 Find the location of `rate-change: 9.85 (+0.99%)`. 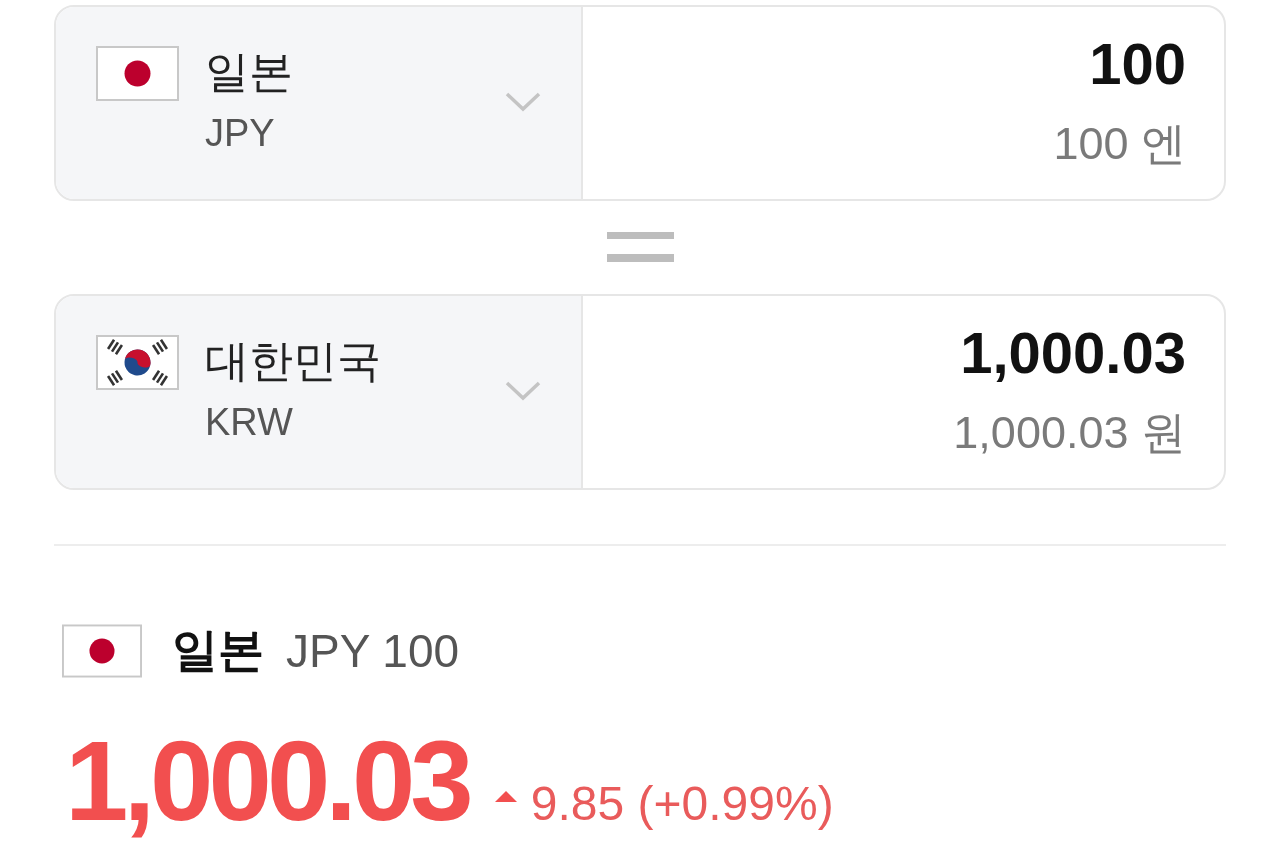

rate-change: 9.85 (+0.99%) is located at coordinates (682, 803).